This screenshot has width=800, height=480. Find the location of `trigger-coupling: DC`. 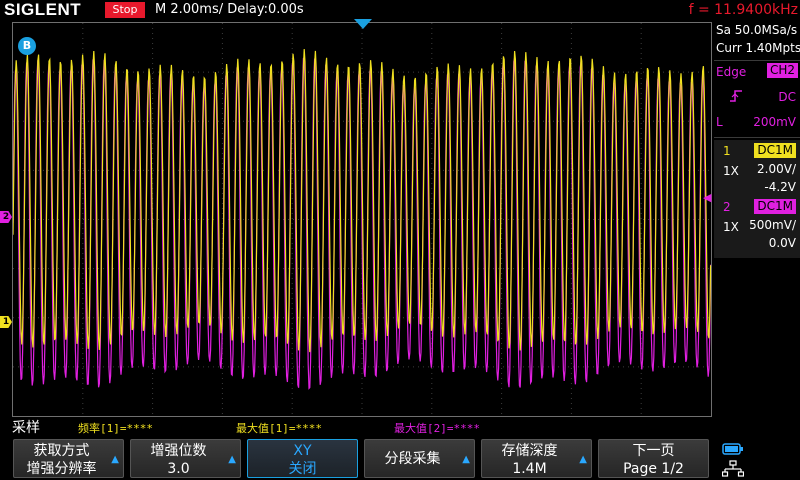

trigger-coupling: DC is located at coordinates (787, 97).